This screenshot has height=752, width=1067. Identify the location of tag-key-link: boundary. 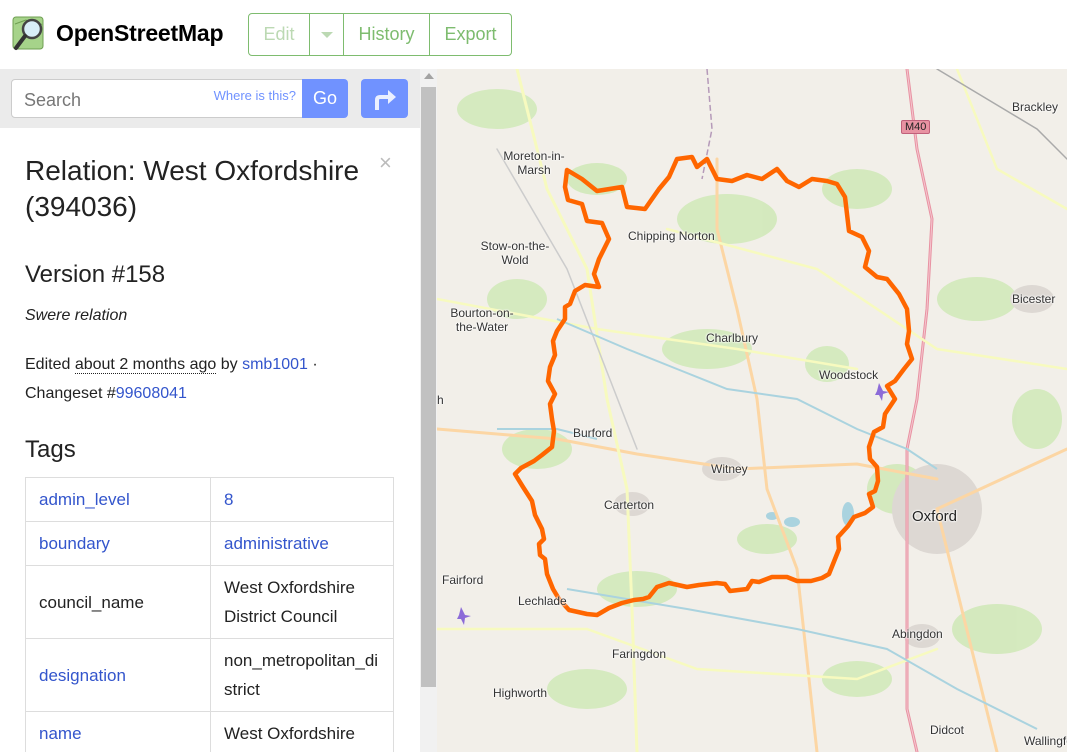
(74, 543).